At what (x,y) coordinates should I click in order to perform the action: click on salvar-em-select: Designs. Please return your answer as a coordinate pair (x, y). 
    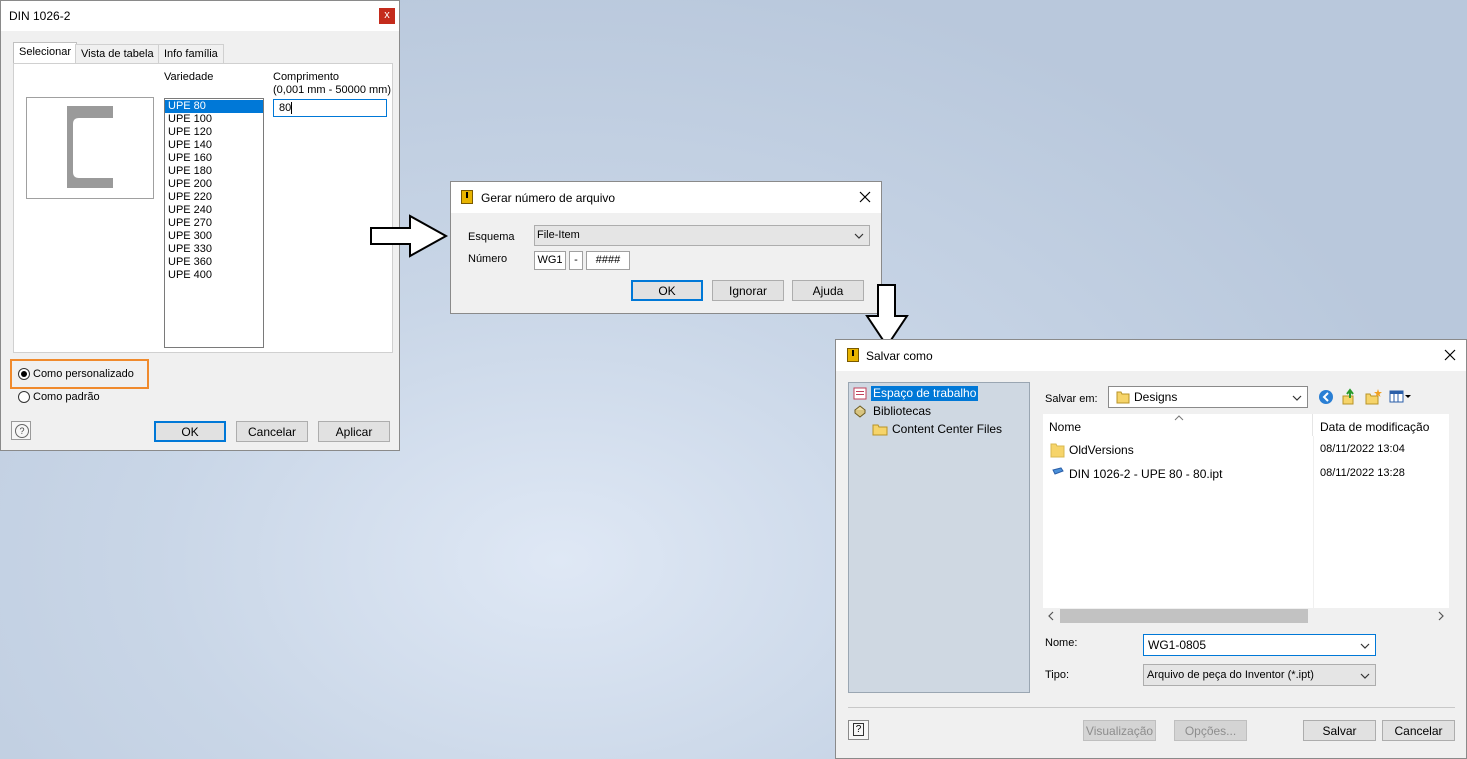
    Looking at the image, I should click on (1208, 397).